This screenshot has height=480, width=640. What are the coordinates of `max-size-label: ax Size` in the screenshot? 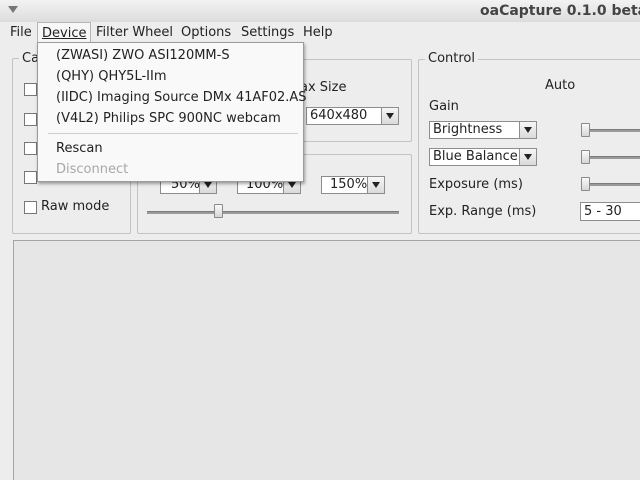 It's located at (323, 87).